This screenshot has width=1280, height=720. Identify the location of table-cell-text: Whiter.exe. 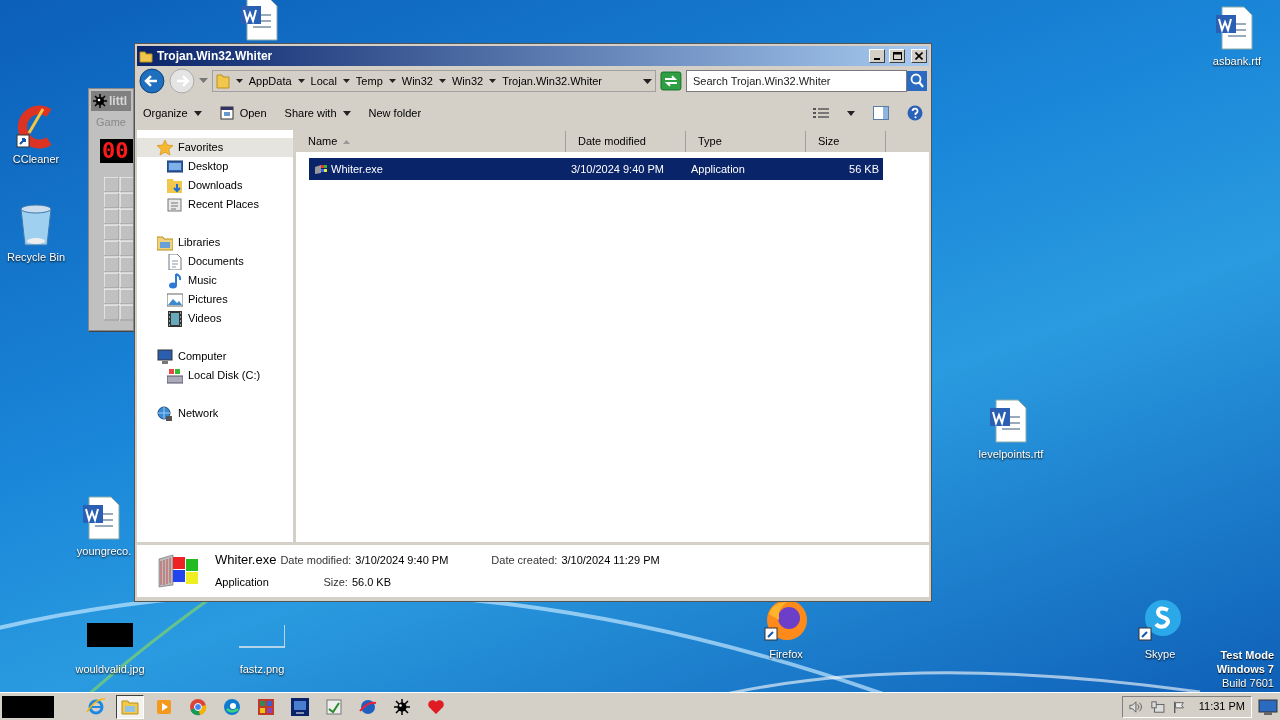
(357, 169).